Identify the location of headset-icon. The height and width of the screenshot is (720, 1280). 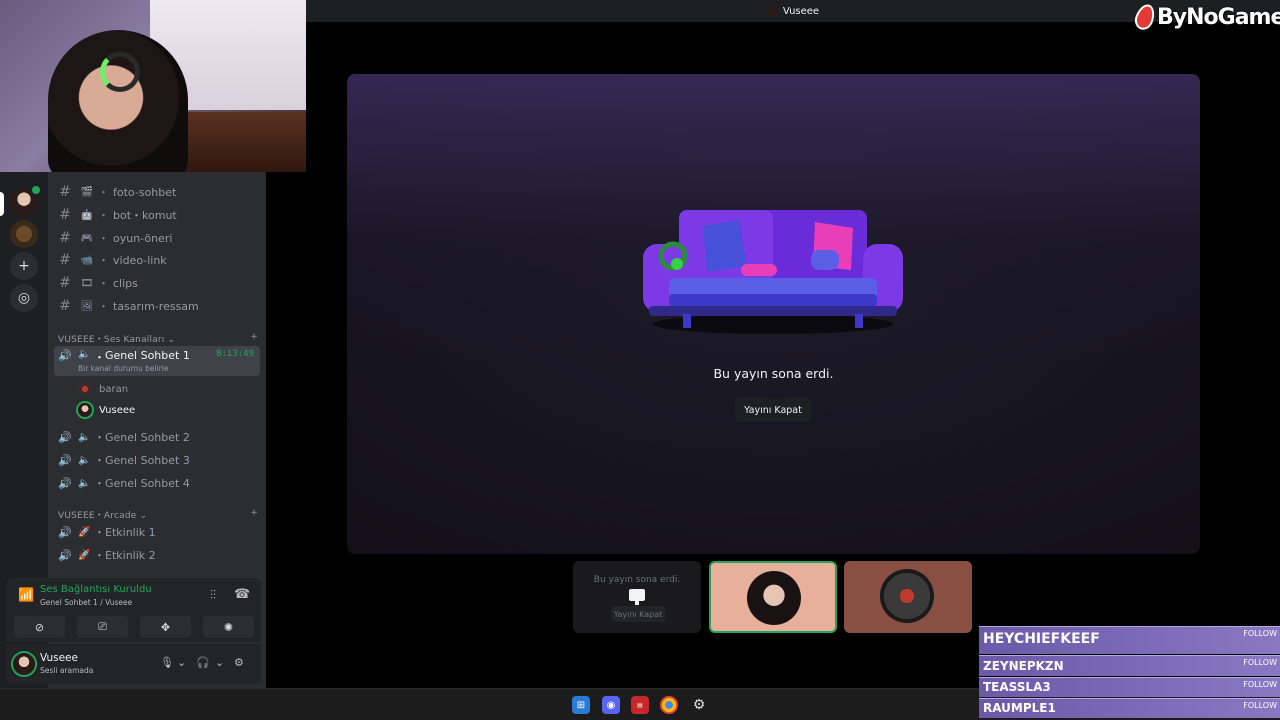
(120, 72).